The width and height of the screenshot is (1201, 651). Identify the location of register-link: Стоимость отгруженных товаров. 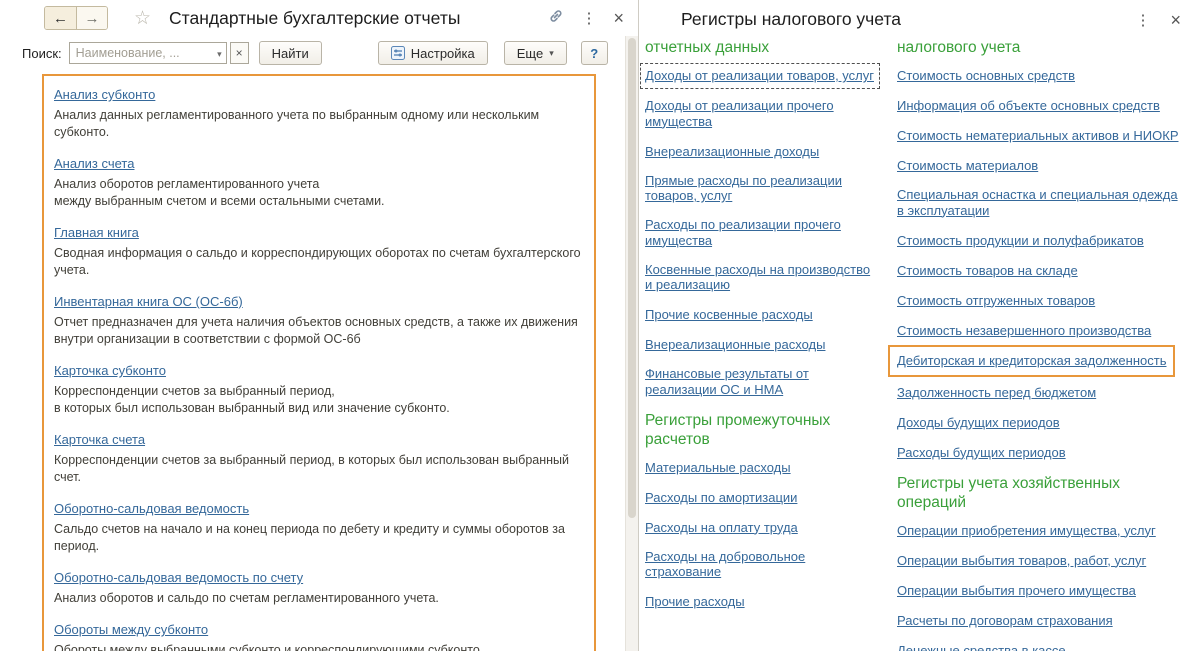
(996, 301).